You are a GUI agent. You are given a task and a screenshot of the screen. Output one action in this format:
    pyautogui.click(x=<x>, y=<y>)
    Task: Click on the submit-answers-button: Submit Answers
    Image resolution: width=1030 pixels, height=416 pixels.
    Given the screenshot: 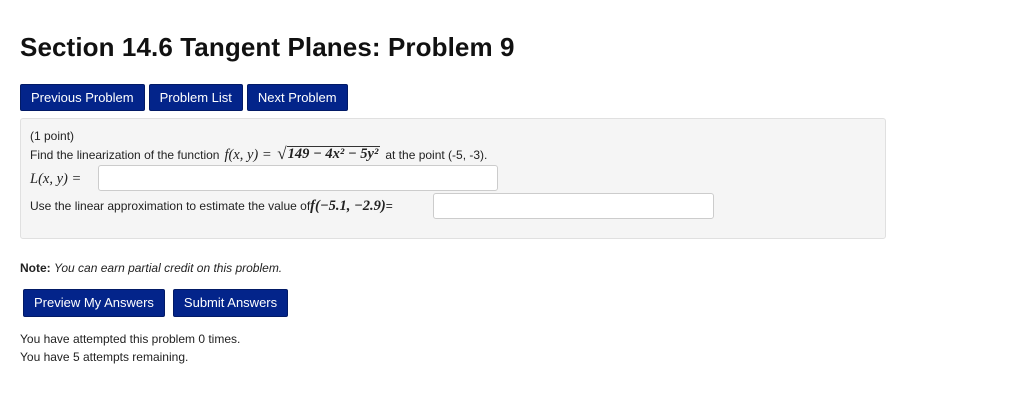 What is the action you would take?
    pyautogui.click(x=230, y=303)
    